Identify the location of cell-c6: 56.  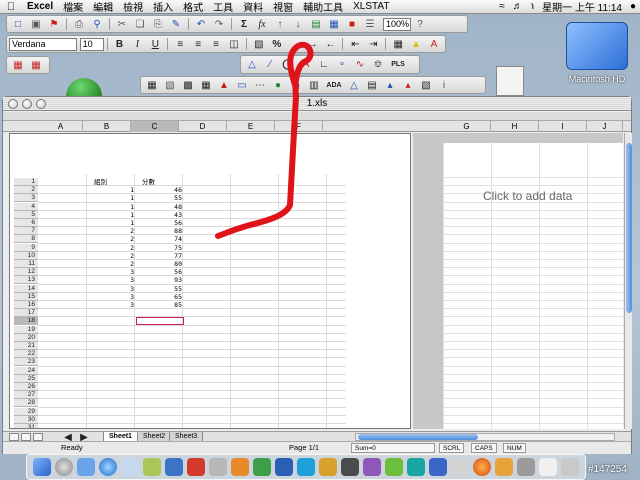
(162, 223).